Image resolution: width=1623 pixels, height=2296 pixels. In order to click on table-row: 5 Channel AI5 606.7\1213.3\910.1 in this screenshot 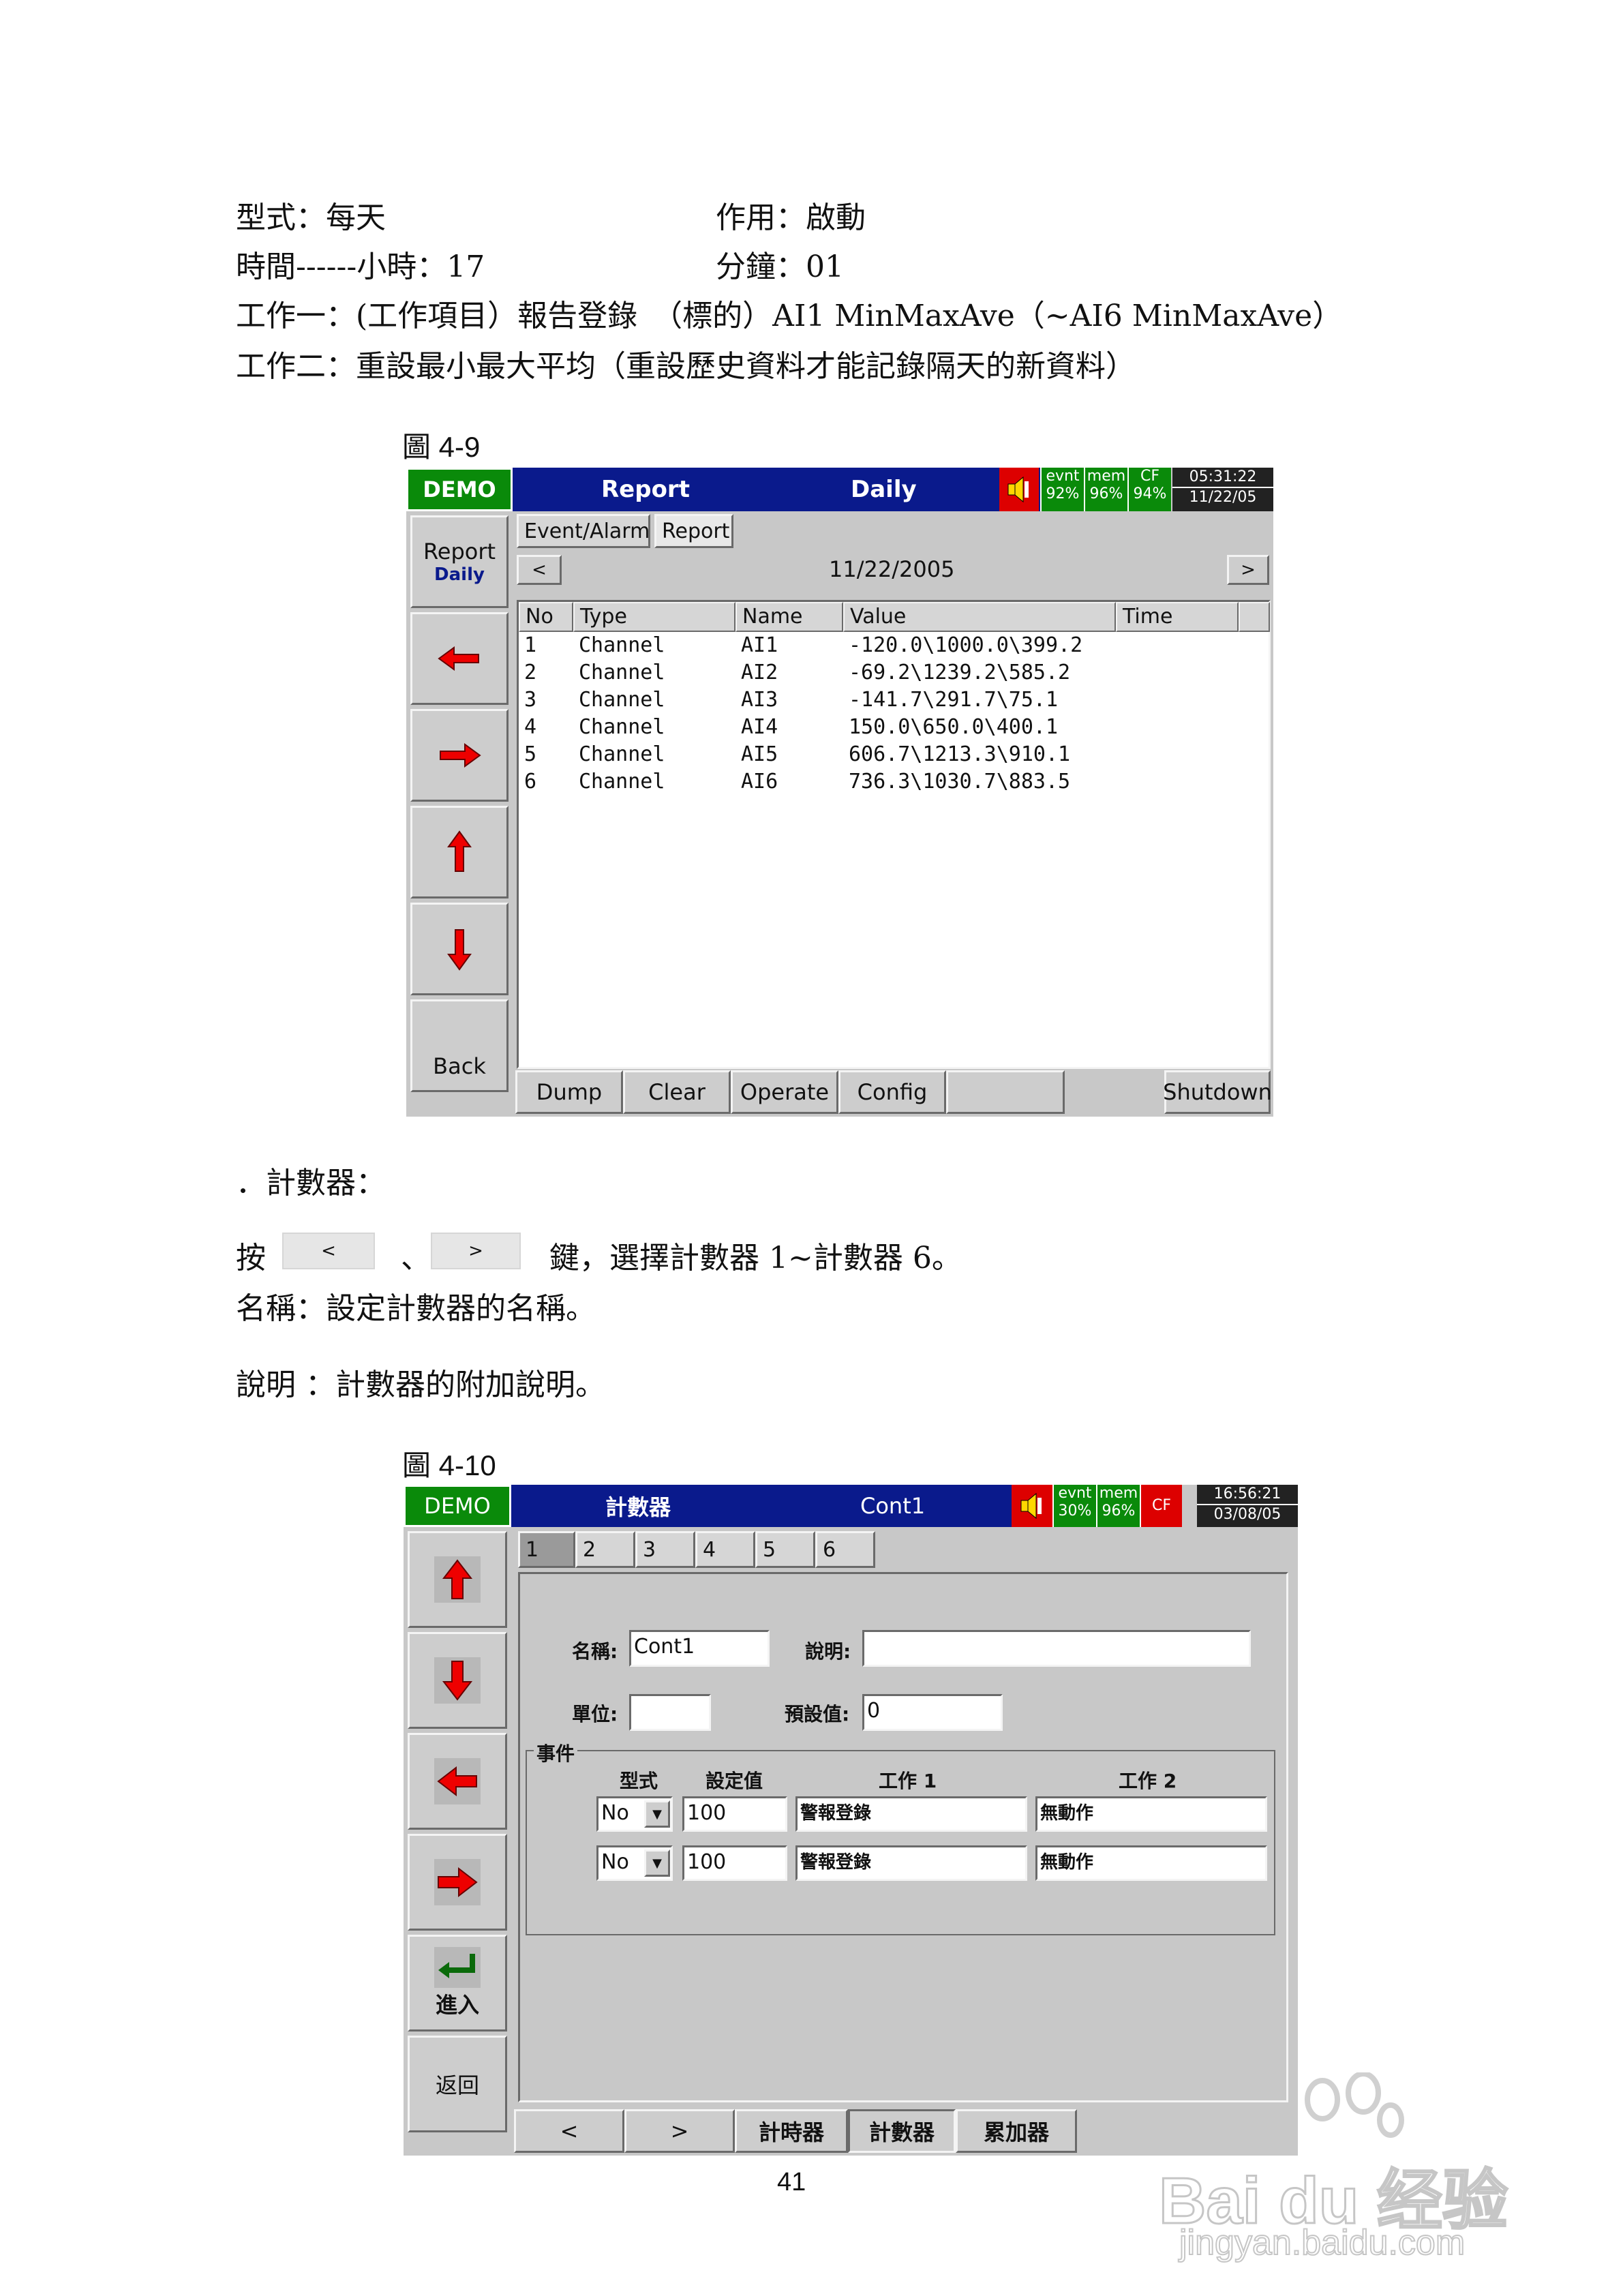, I will do `click(894, 756)`.